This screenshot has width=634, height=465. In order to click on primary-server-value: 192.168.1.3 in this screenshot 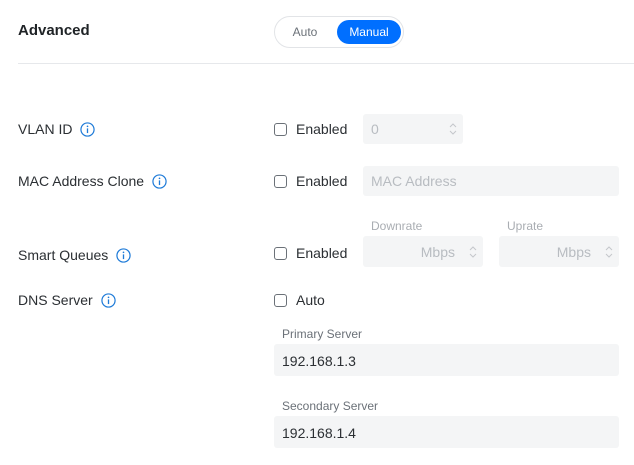, I will do `click(319, 361)`.